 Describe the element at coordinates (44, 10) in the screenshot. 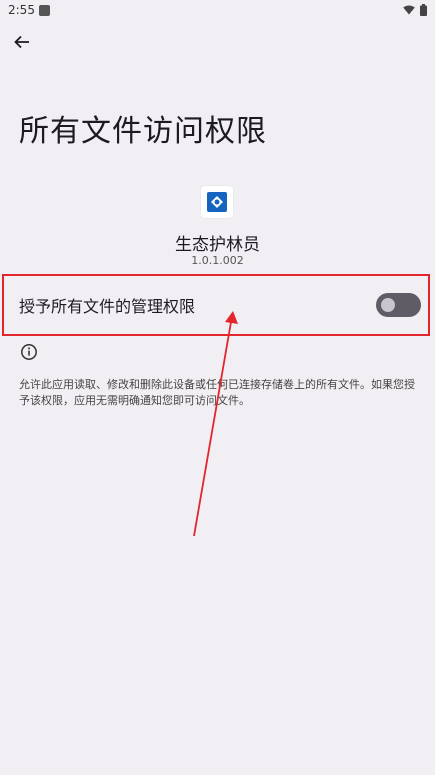

I see `notification-icon` at that location.